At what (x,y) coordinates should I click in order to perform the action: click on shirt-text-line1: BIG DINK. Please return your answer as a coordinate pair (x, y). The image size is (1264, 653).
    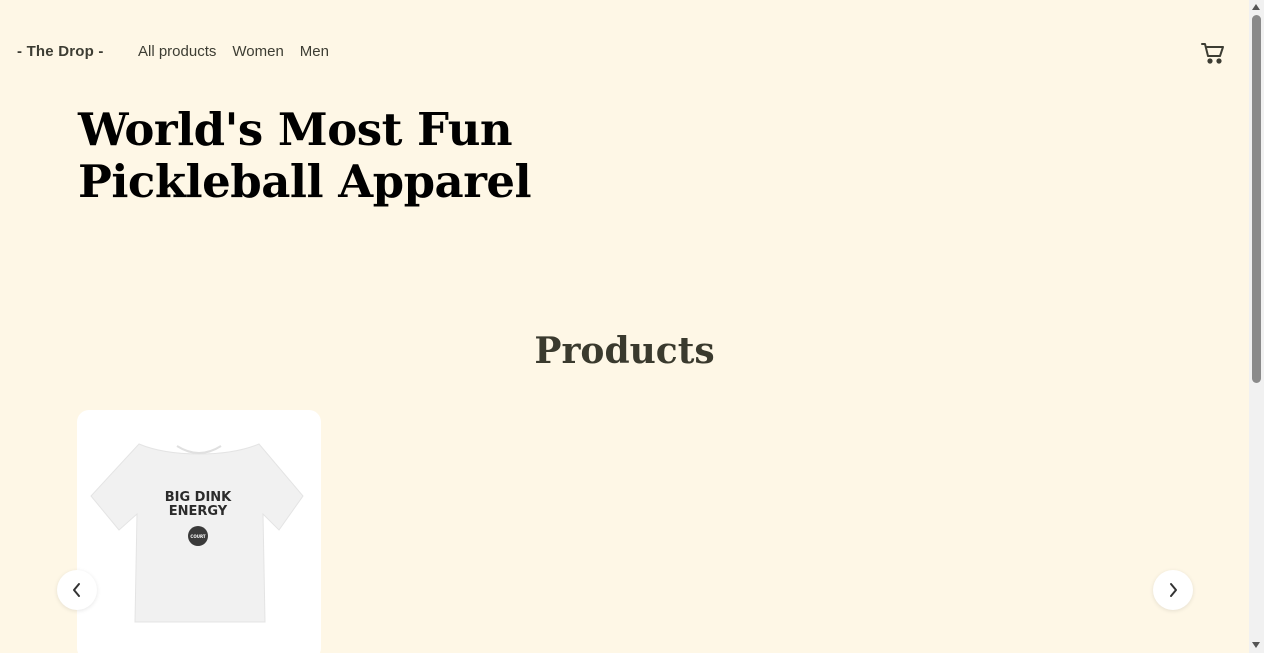
    Looking at the image, I should click on (198, 497).